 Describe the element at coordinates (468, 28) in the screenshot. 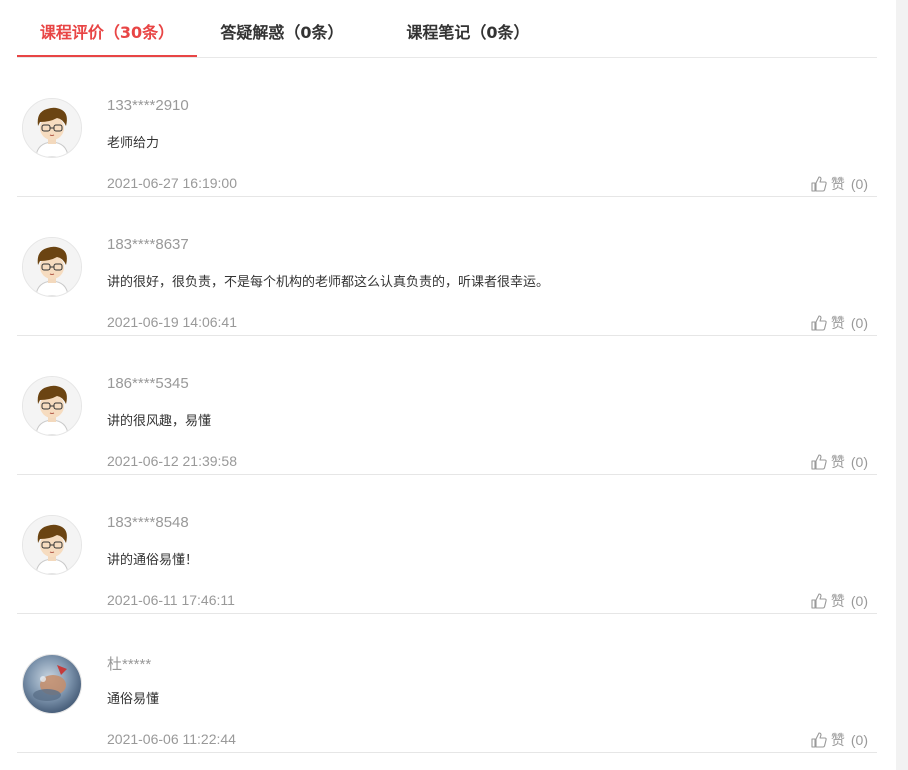

I see `tab-course-notes: 课程笔记（0条）` at that location.